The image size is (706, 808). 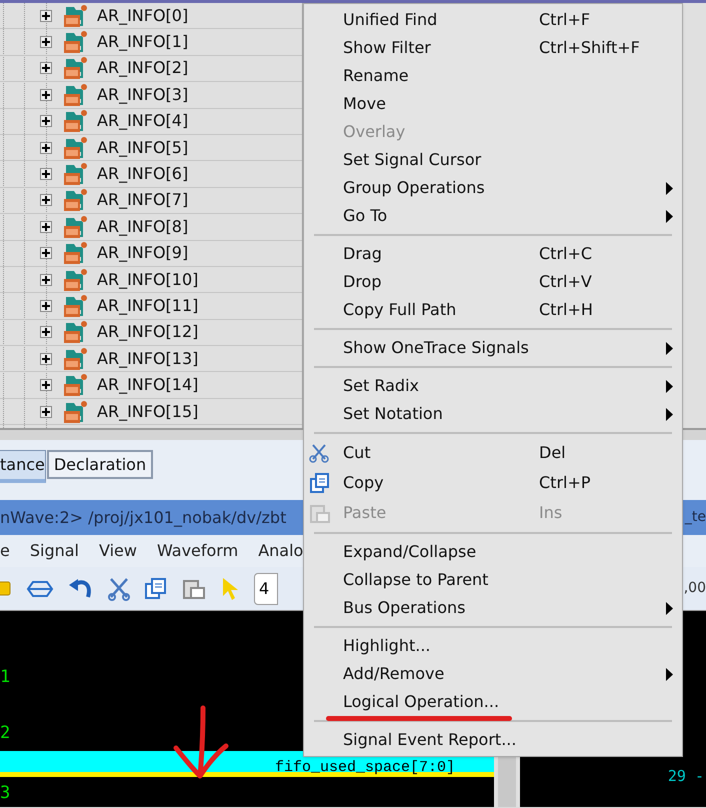 What do you see at coordinates (23, 466) in the screenshot?
I see `tab: tance` at bounding box center [23, 466].